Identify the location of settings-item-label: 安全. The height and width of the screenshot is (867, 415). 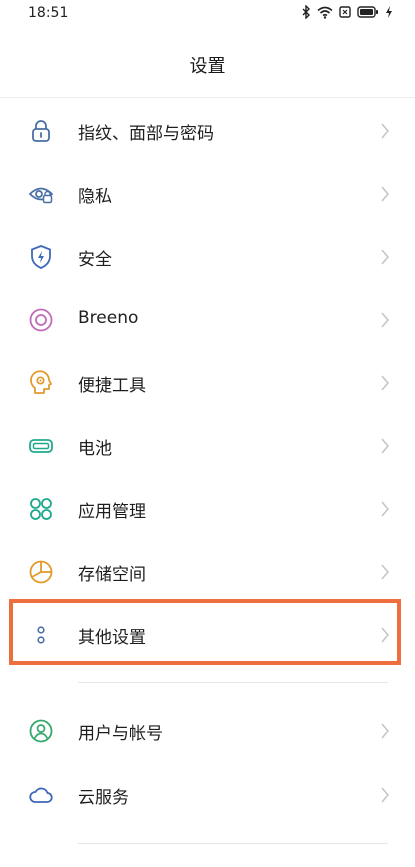
(95, 260).